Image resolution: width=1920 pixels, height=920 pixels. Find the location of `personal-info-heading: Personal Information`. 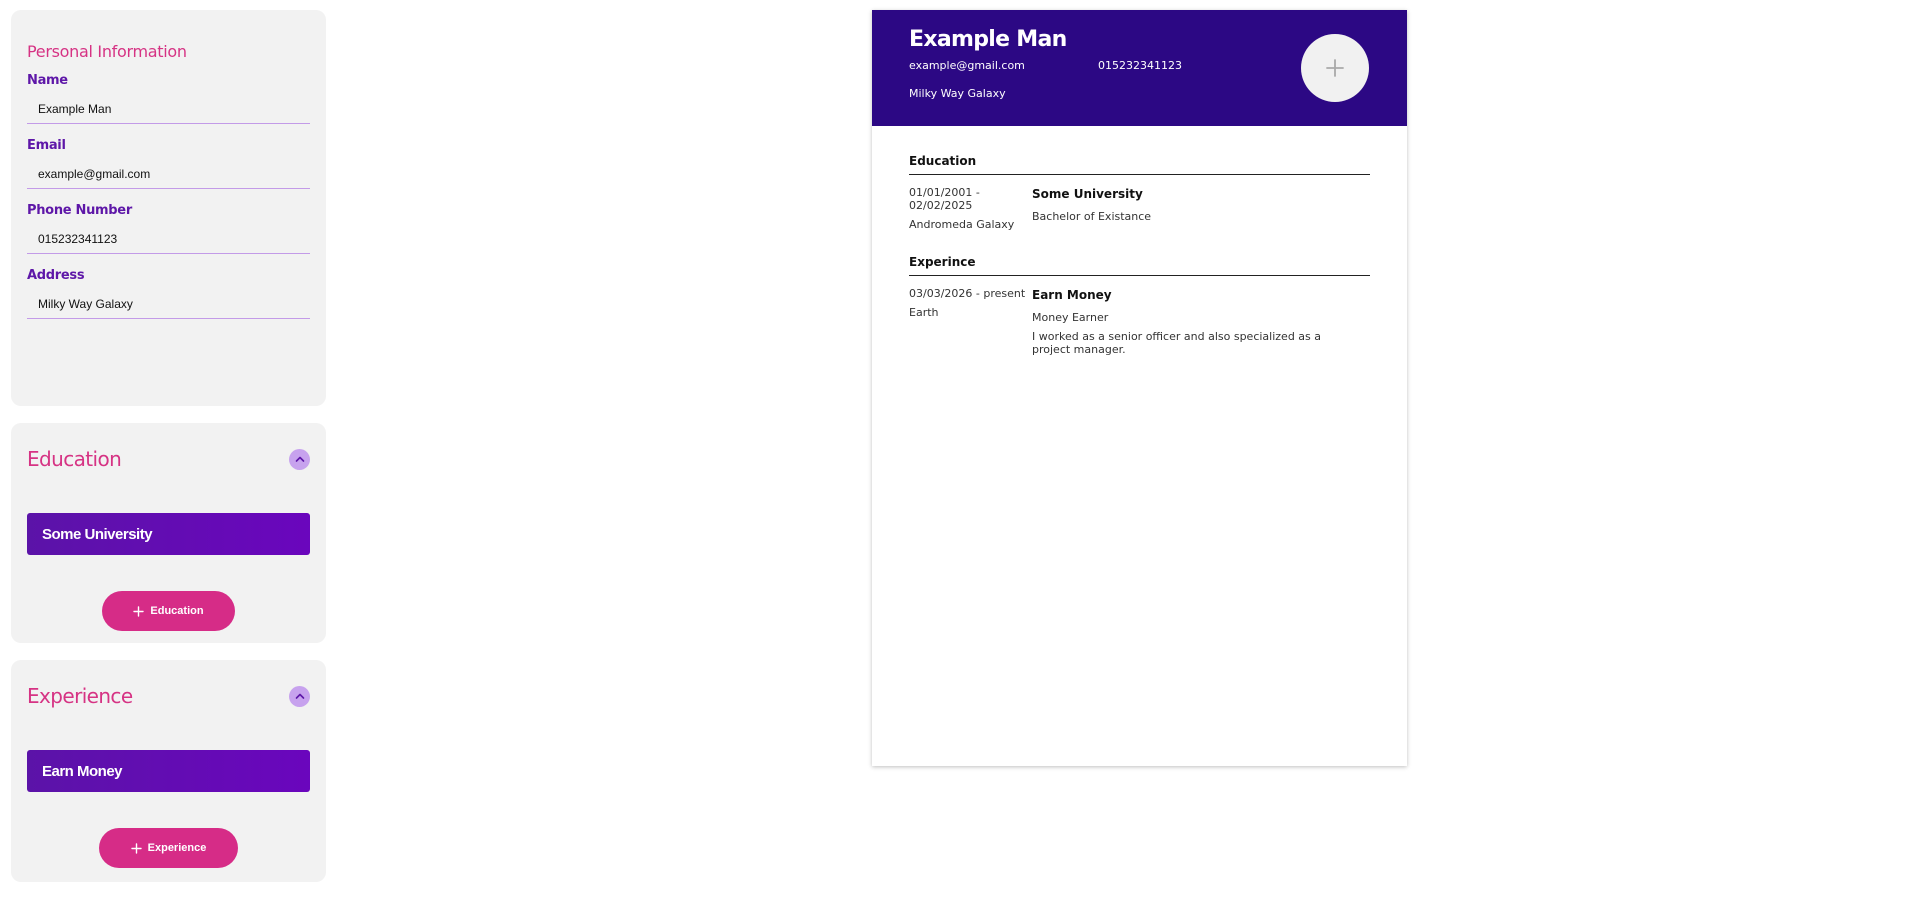

personal-info-heading: Personal Information is located at coordinates (107, 51).